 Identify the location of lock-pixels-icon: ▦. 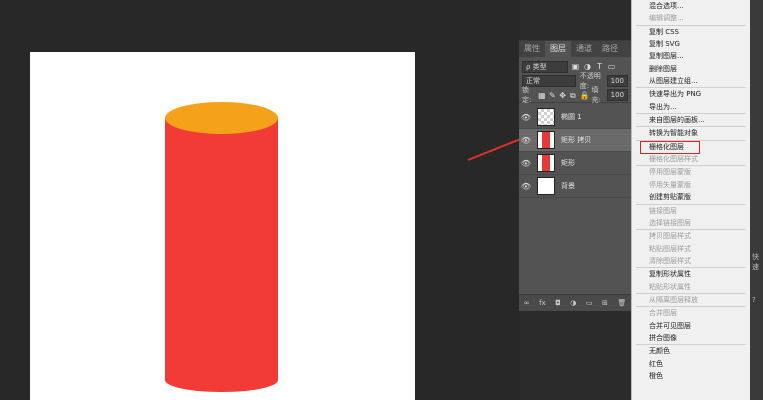
(542, 95).